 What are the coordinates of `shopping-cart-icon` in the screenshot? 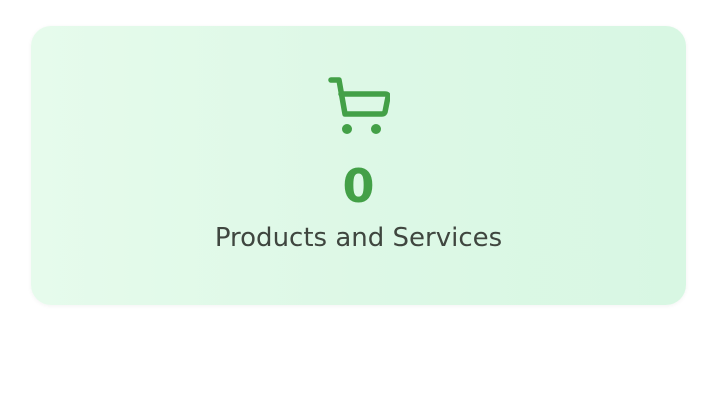 It's located at (359, 106).